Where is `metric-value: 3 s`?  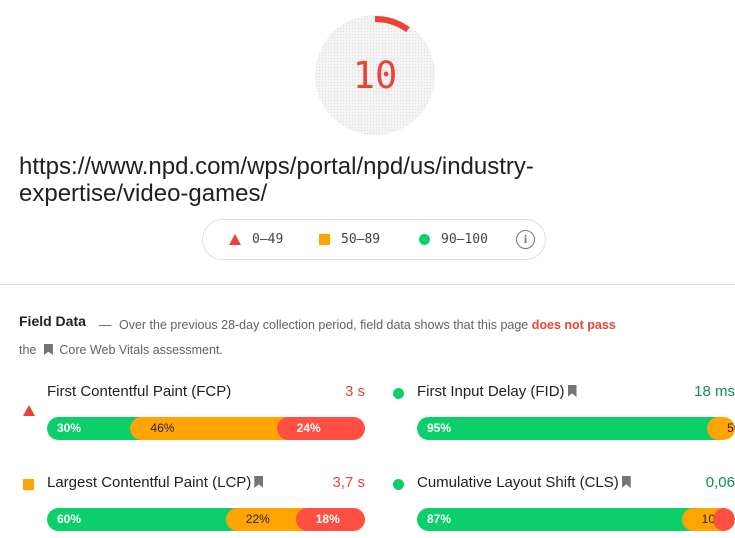
metric-value: 3 s is located at coordinates (354, 391).